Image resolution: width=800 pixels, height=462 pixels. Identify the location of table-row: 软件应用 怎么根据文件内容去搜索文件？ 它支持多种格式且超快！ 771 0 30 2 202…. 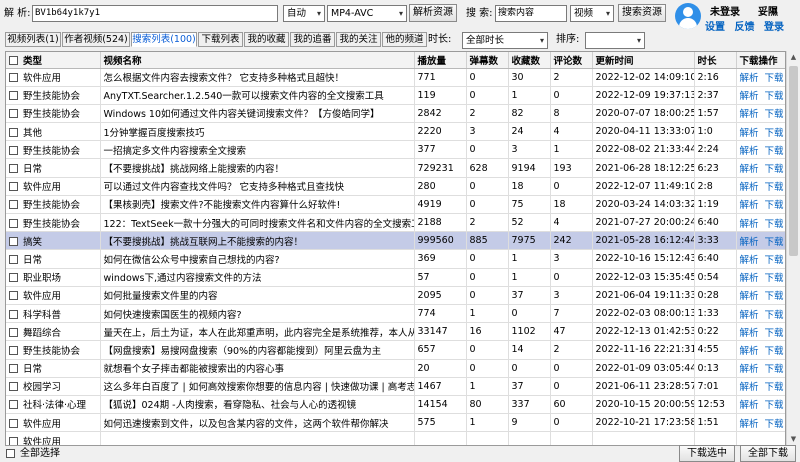
(395, 77).